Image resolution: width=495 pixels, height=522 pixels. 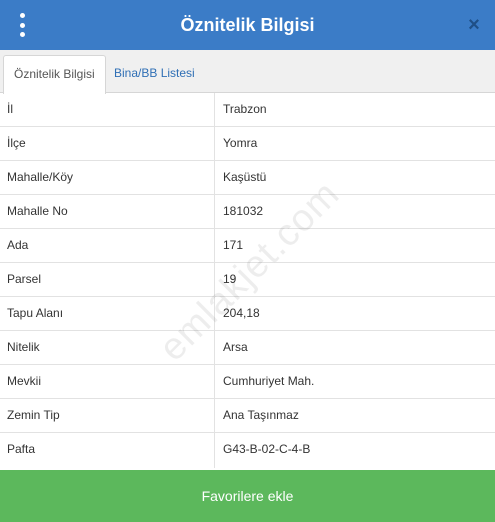 What do you see at coordinates (245, 109) in the screenshot?
I see `row-value: Trabzon` at bounding box center [245, 109].